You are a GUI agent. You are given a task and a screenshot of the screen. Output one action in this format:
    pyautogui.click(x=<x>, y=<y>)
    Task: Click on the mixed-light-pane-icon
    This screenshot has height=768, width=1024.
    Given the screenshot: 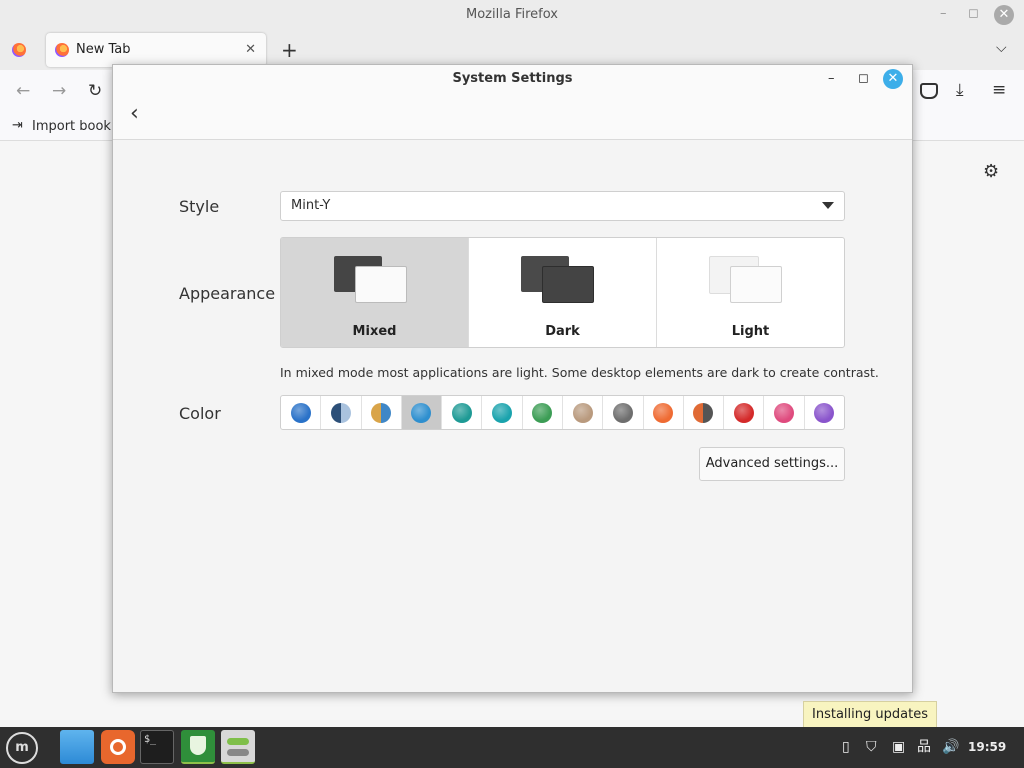 What is the action you would take?
    pyautogui.click(x=381, y=284)
    